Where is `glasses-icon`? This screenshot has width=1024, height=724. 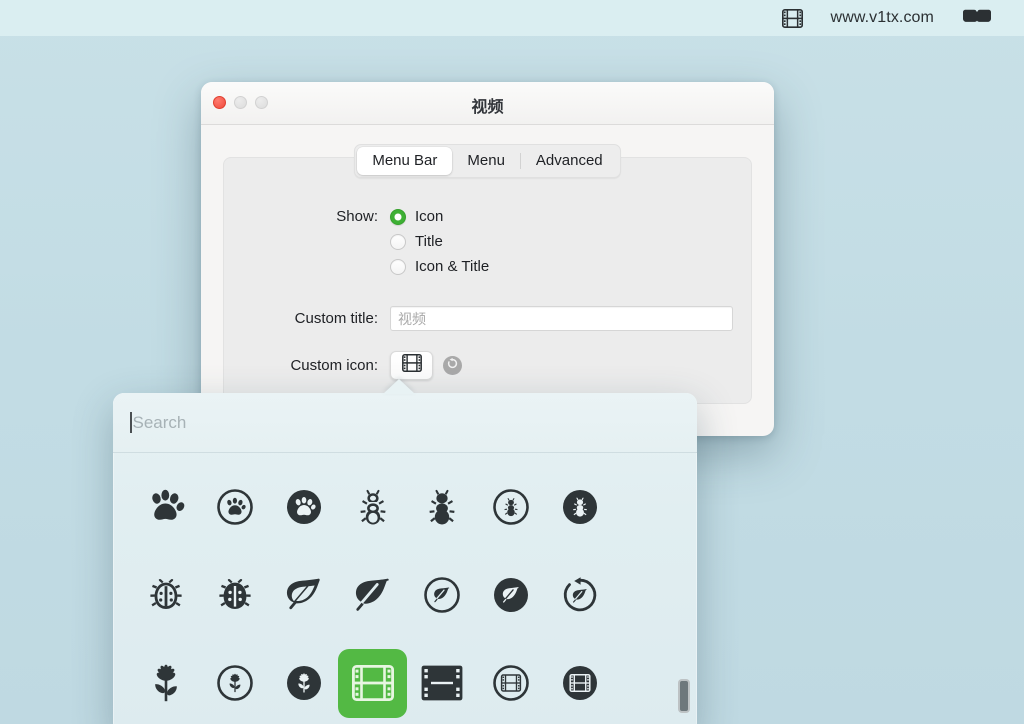
glasses-icon is located at coordinates (977, 18).